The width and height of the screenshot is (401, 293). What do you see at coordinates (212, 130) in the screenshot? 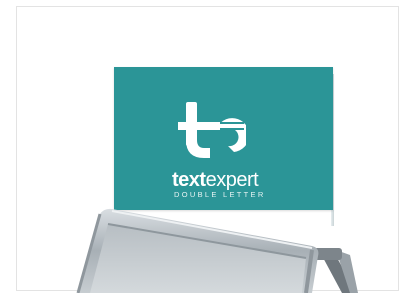
I see `te-logo-mark` at bounding box center [212, 130].